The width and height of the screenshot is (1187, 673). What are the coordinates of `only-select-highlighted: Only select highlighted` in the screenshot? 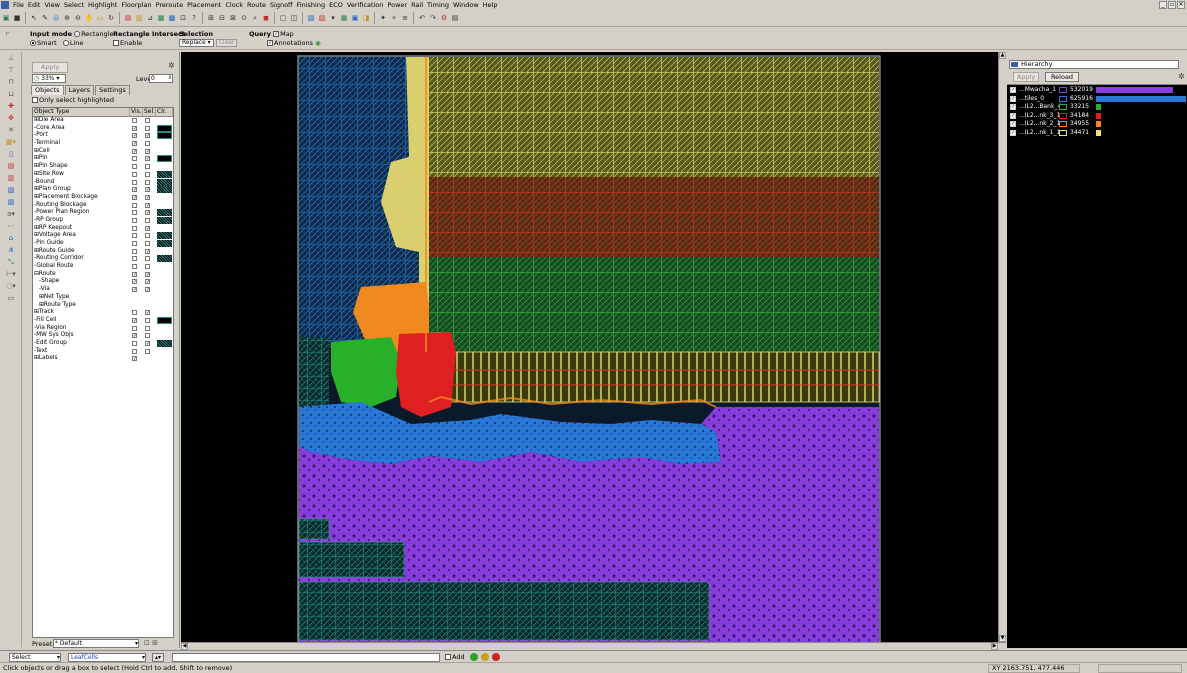 It's located at (73, 100).